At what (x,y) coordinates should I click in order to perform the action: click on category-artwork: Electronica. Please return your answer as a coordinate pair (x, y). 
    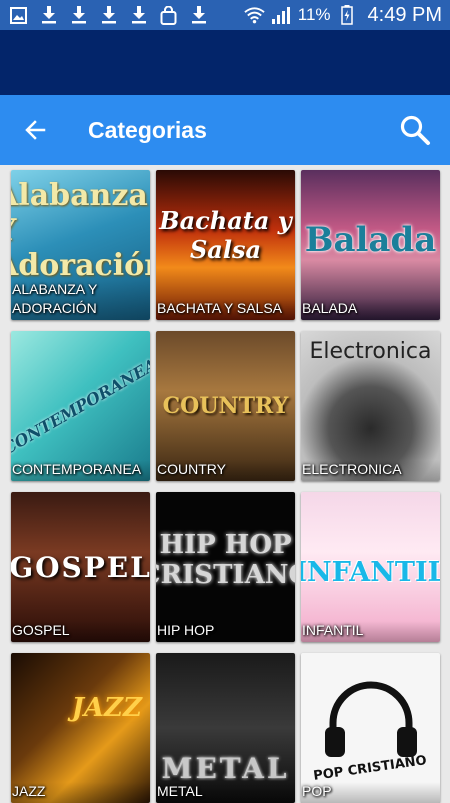
    Looking at the image, I should click on (370, 406).